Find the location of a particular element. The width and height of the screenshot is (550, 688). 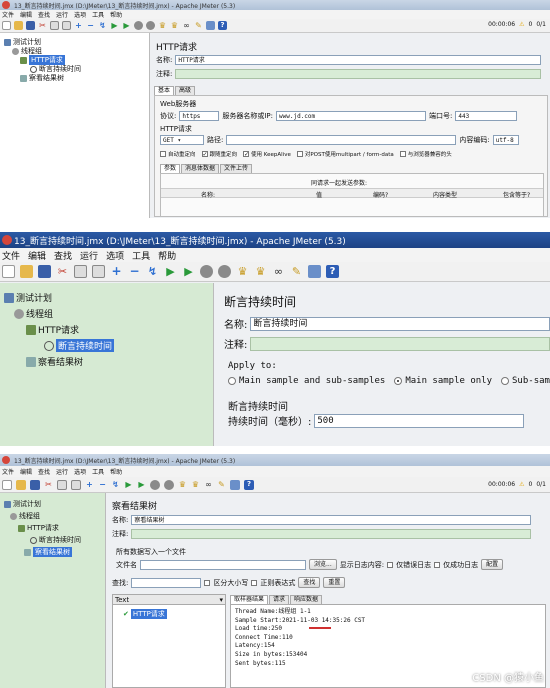

name-input: HTTP请求 is located at coordinates (358, 60).